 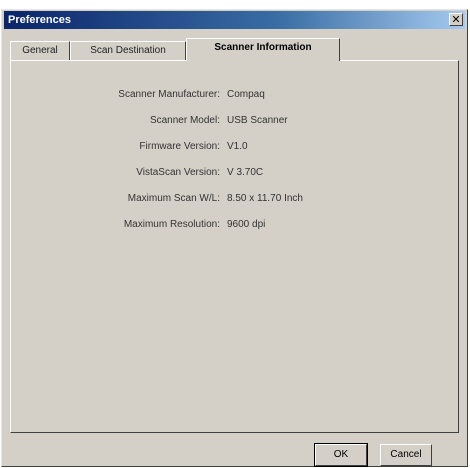 I want to click on info-row: VistaScan Version: V 3.70C, so click(x=234, y=174).